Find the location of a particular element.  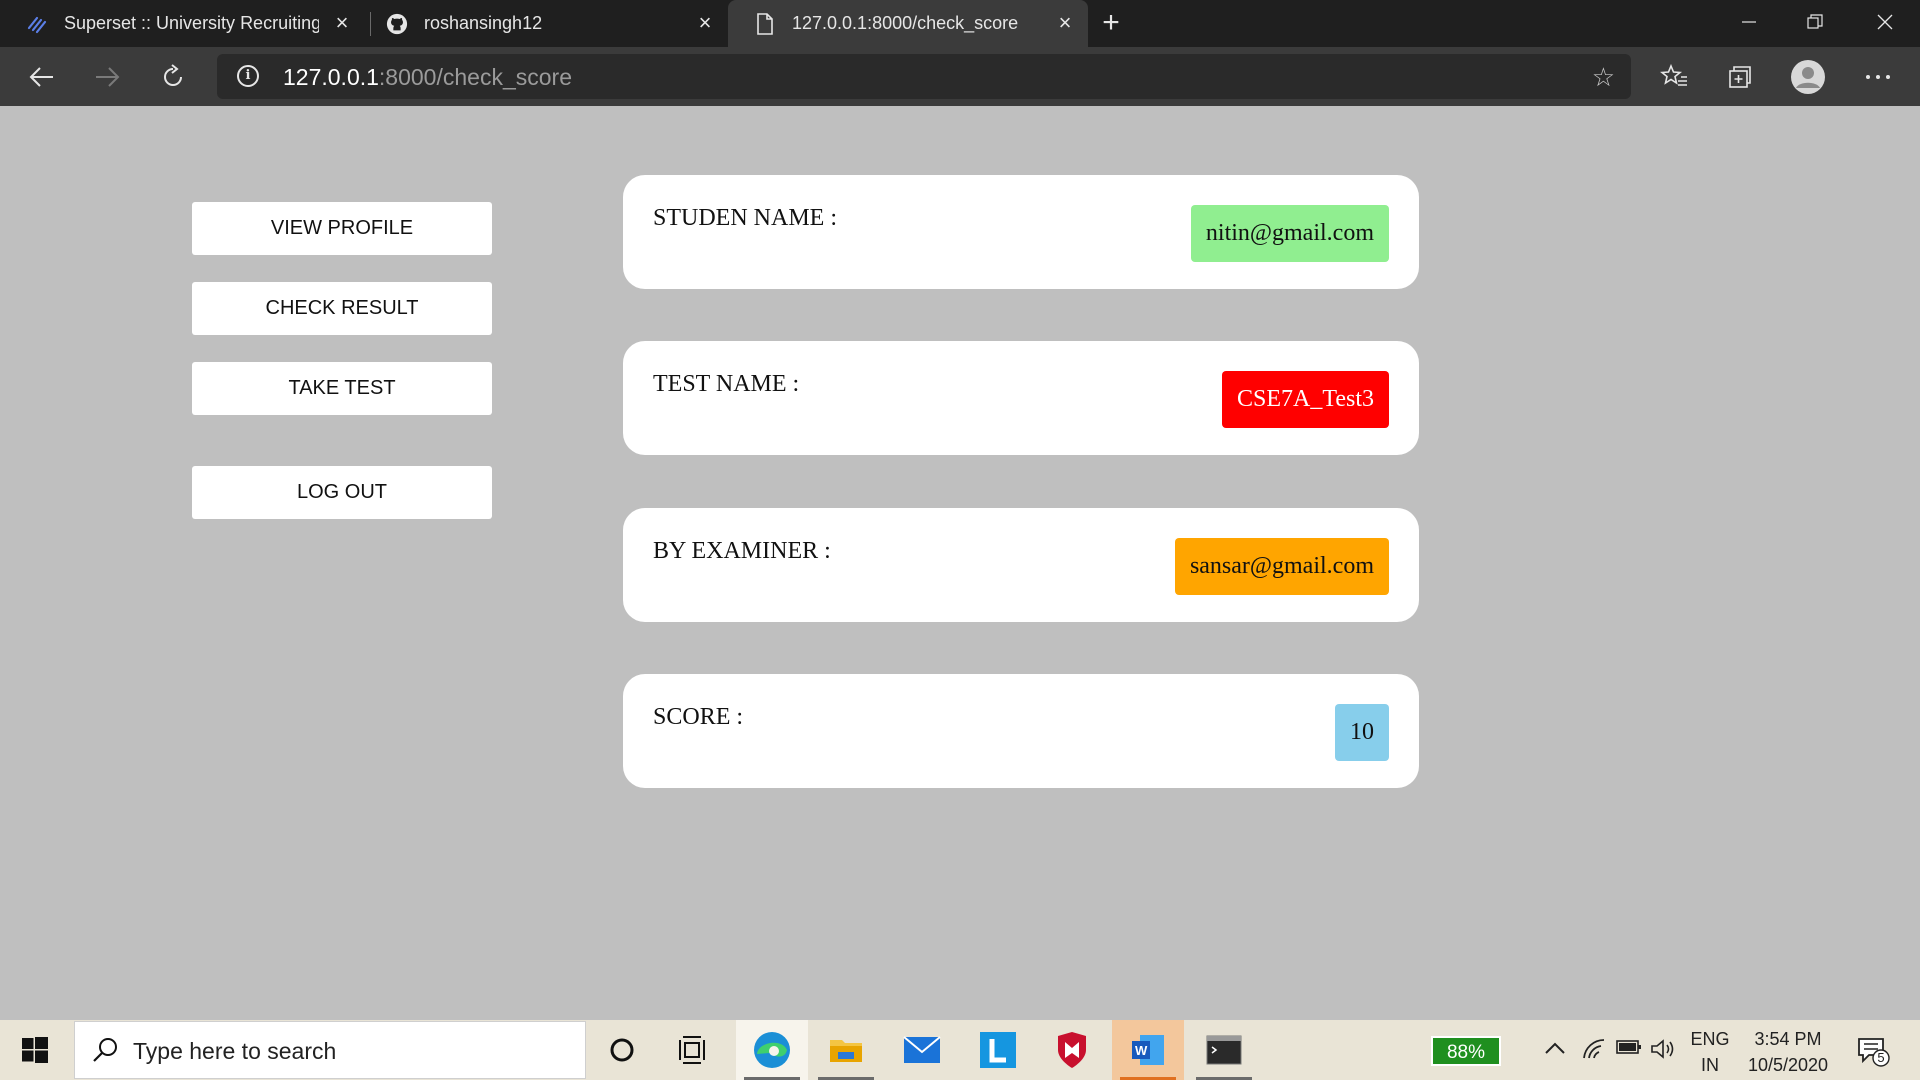

notification-count: 5 is located at coordinates (1881, 1057).